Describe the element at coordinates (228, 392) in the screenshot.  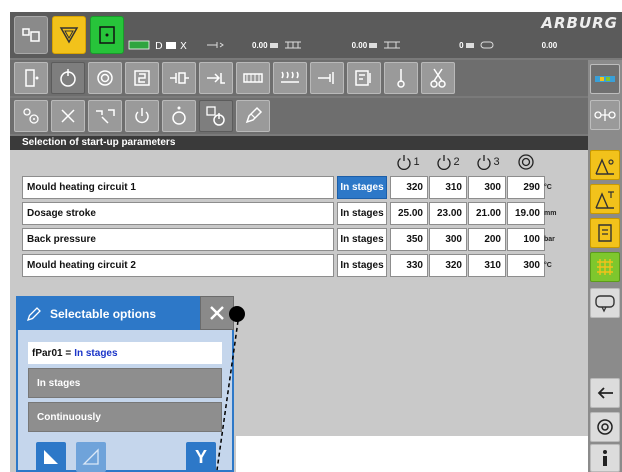
I see `callout-line` at that location.